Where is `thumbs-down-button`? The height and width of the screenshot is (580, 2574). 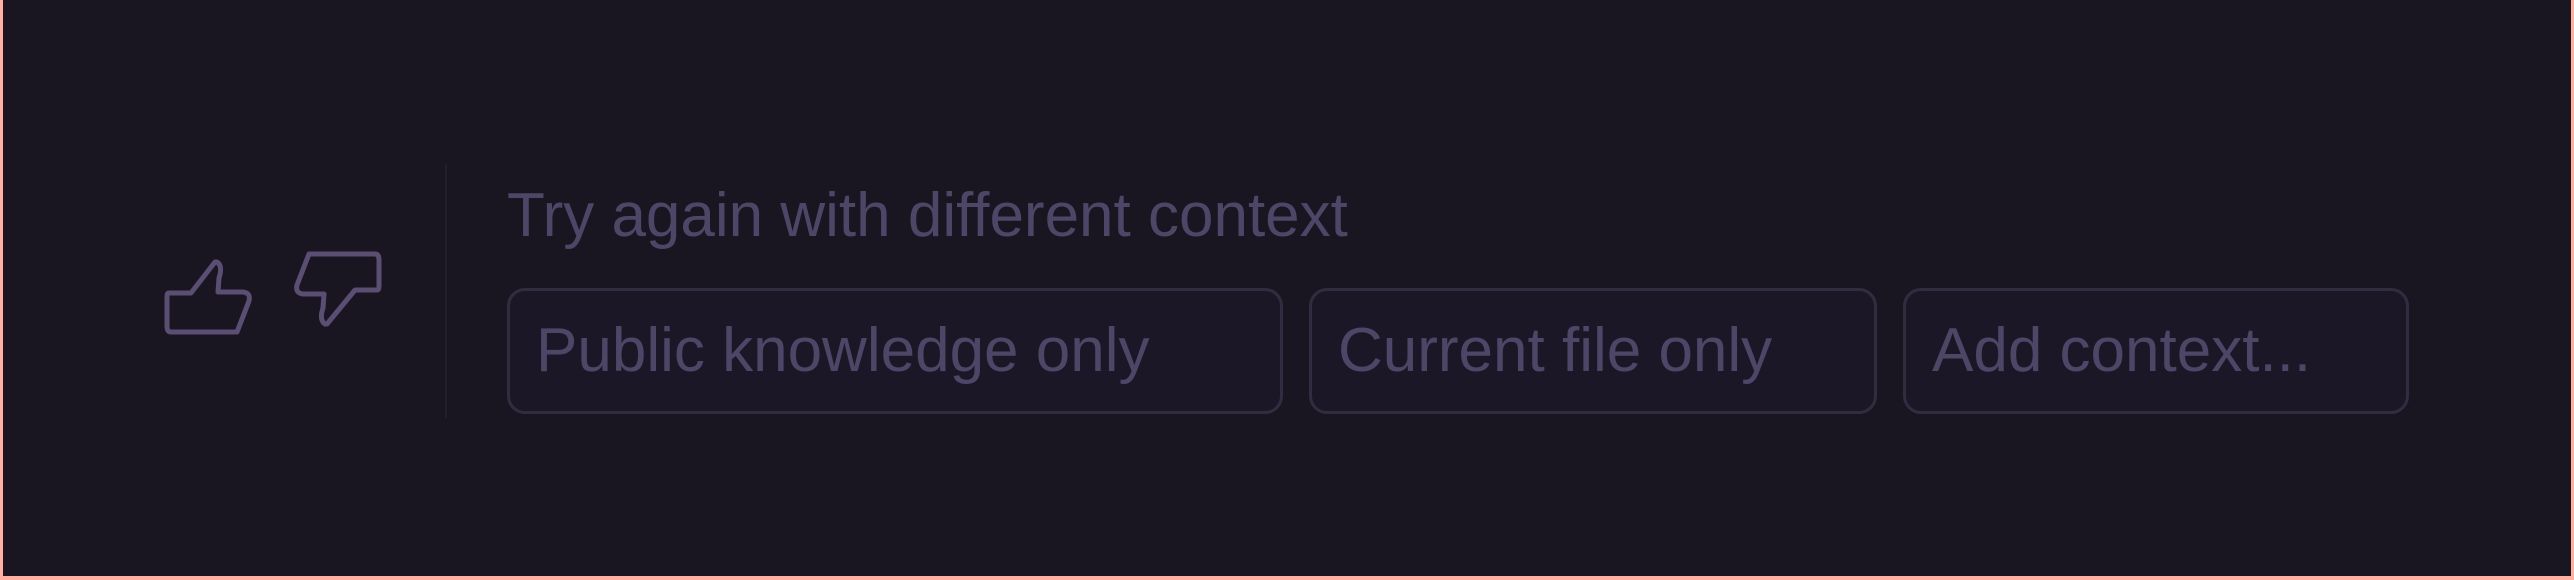 thumbs-down-button is located at coordinates (335, 293).